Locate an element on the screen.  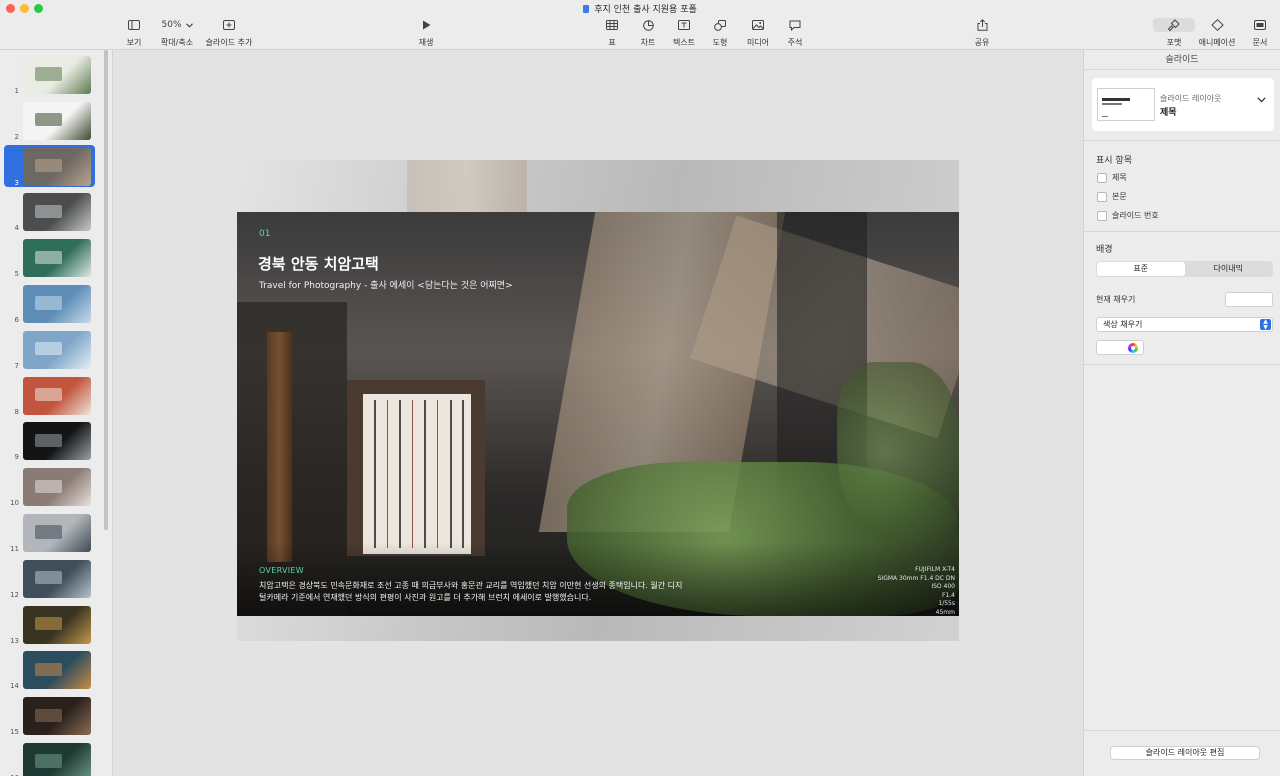
fill-type-select: 색상 채우기 ▲ ▼ is located at coordinates (1184, 324).